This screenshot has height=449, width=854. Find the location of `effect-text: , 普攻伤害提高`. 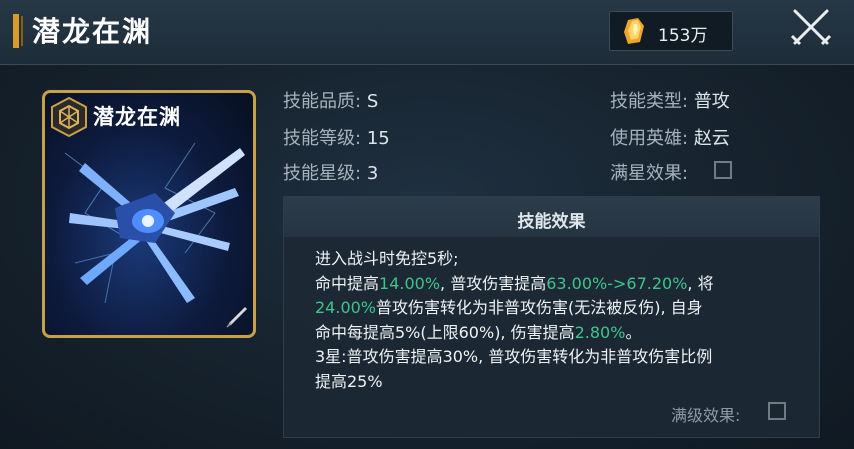

effect-text: , 普攻伤害提高 is located at coordinates (493, 283).